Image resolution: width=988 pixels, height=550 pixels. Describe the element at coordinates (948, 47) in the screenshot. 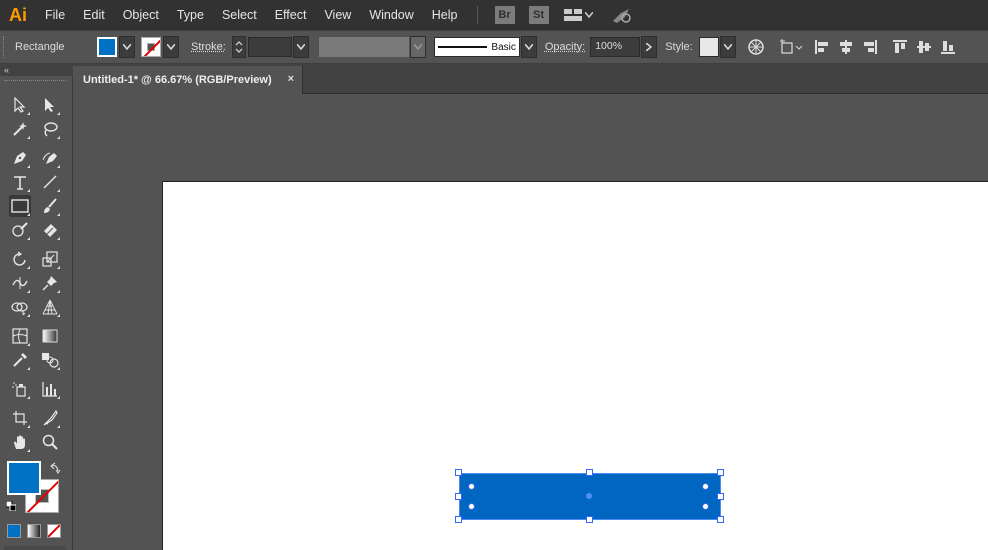

I see `align-bottom-button` at that location.